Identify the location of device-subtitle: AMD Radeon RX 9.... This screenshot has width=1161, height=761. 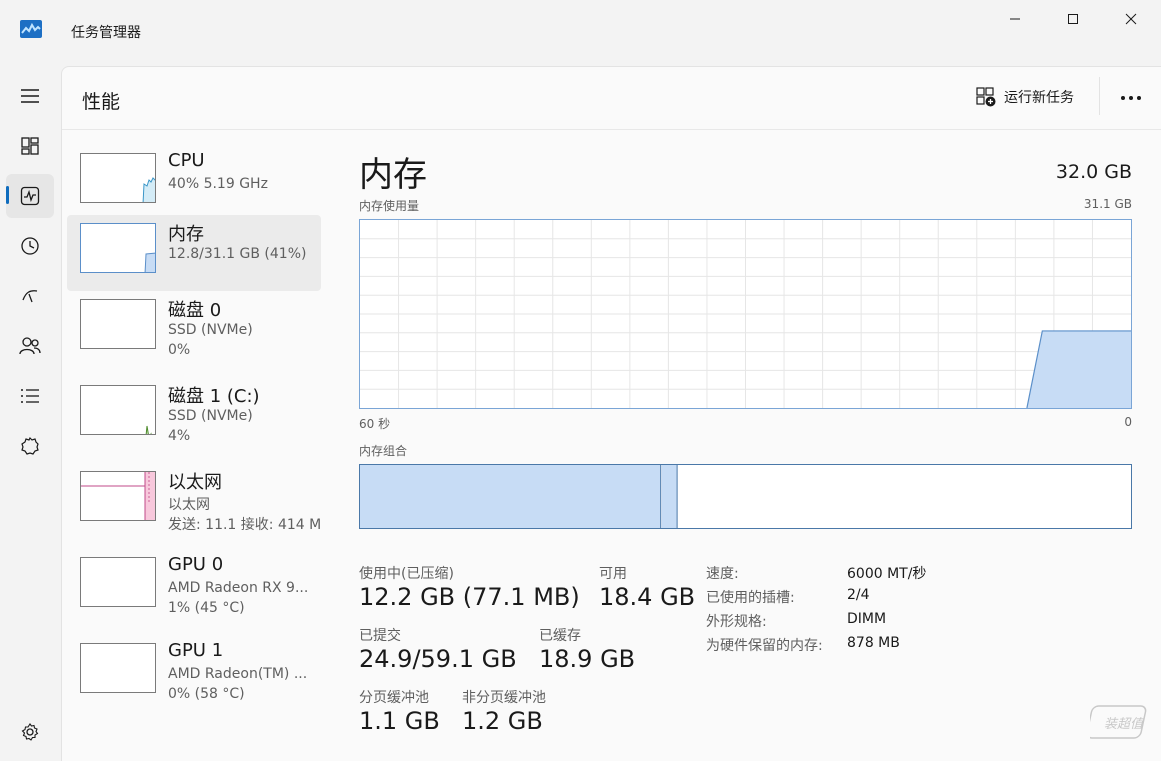
(238, 588).